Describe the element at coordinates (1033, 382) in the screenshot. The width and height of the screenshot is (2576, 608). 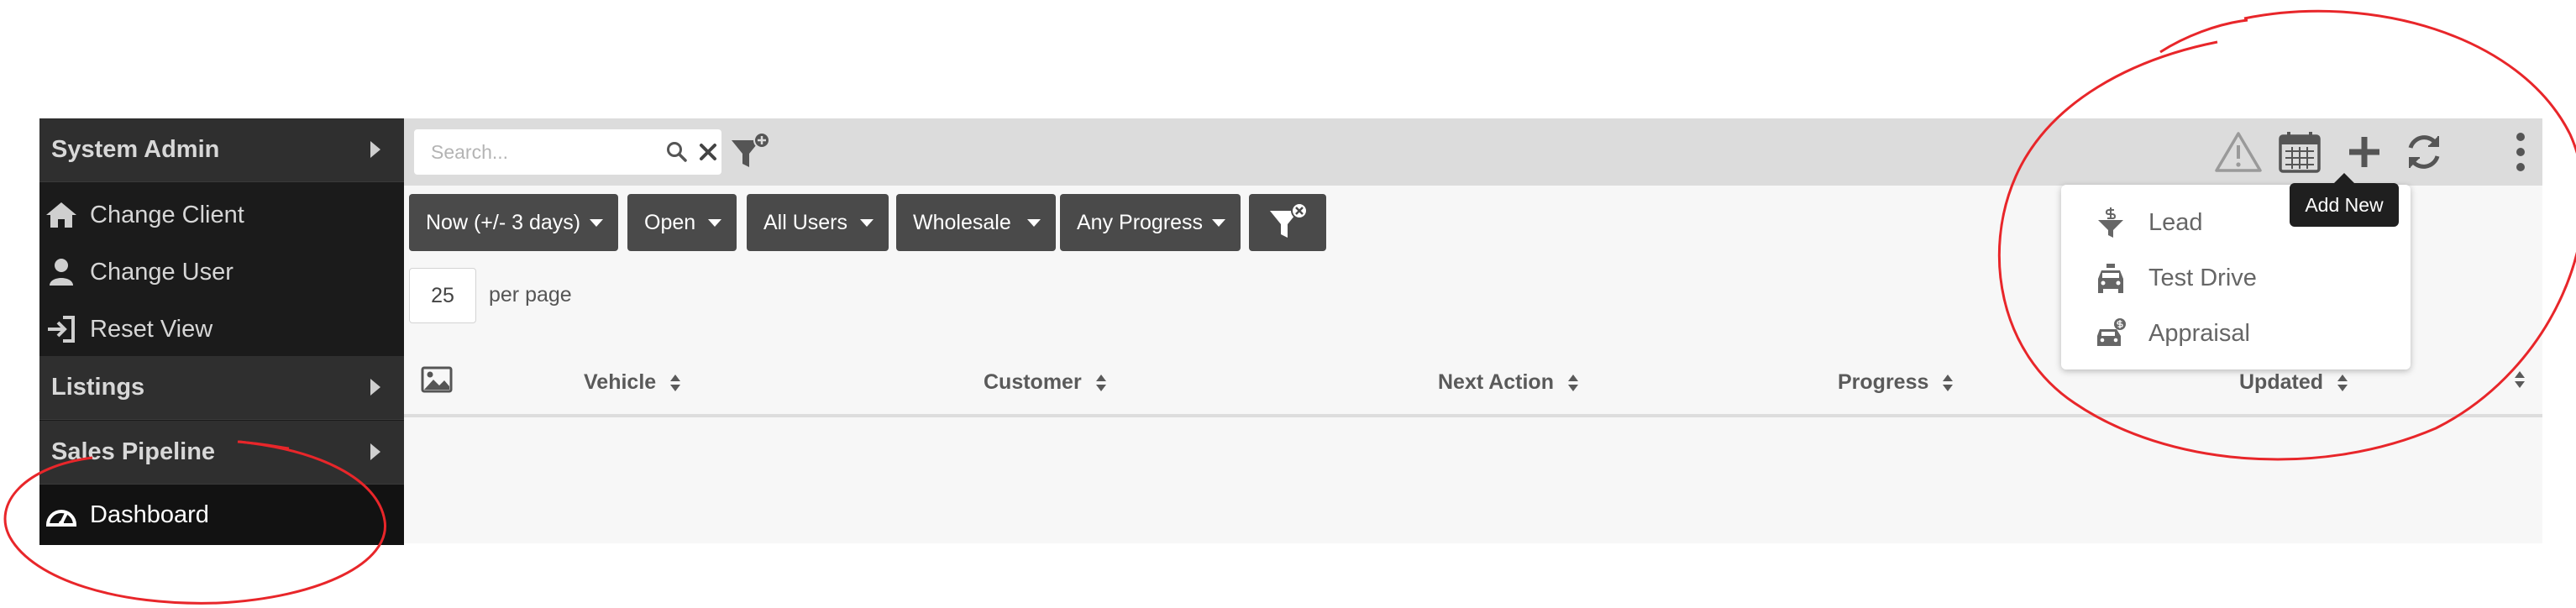
I see `column-label: Customer` at that location.